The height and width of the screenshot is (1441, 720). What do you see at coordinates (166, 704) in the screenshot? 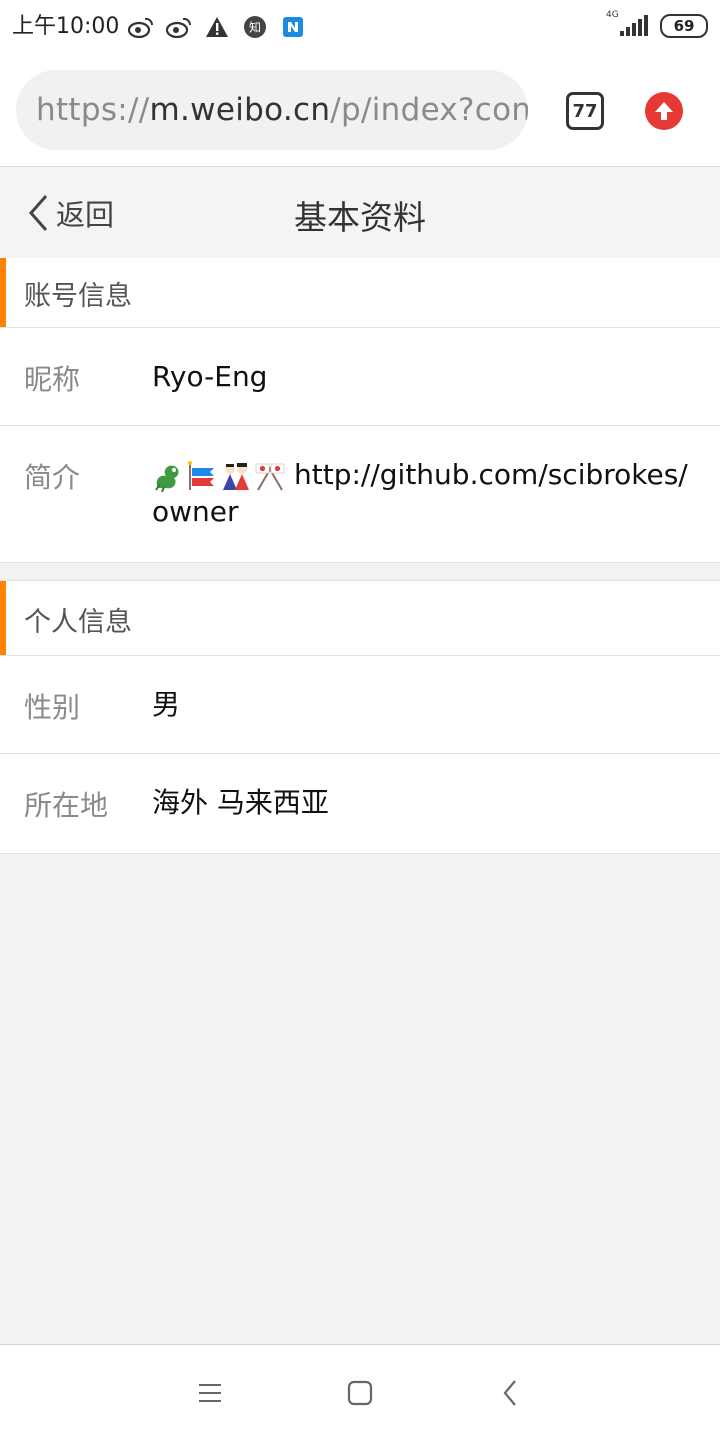
I see `gender-value: 男` at bounding box center [166, 704].